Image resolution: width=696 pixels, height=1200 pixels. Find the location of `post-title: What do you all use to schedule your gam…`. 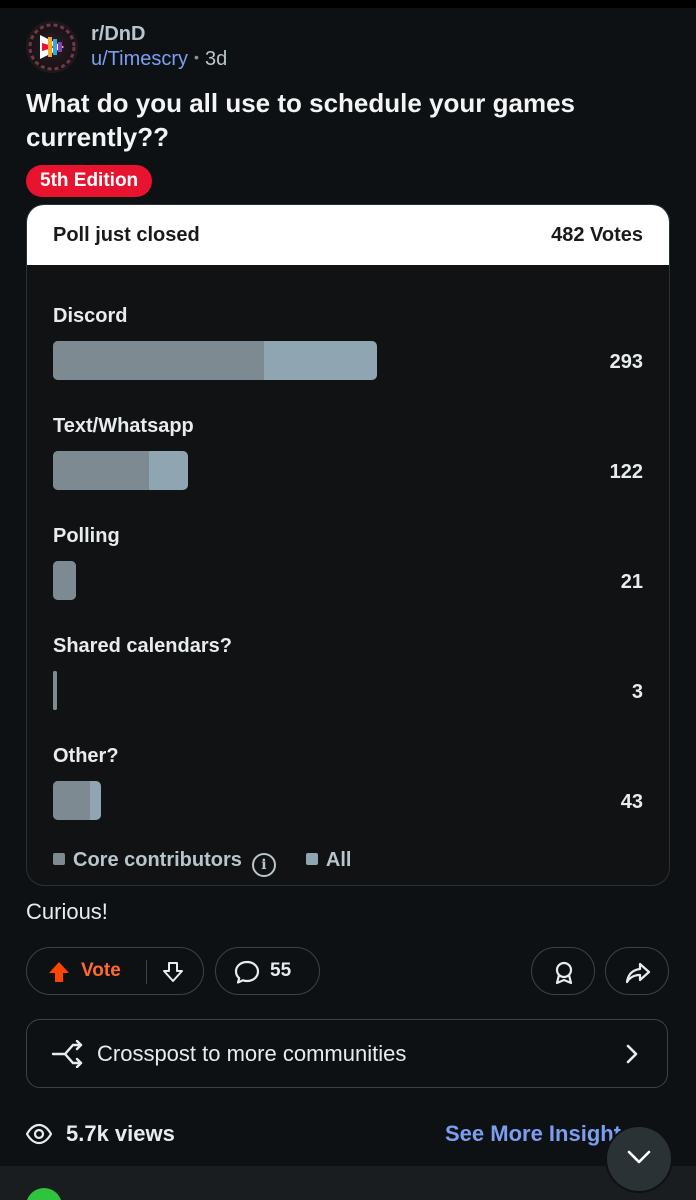

post-title: What do you all use to schedule your gam… is located at coordinates (300, 120).